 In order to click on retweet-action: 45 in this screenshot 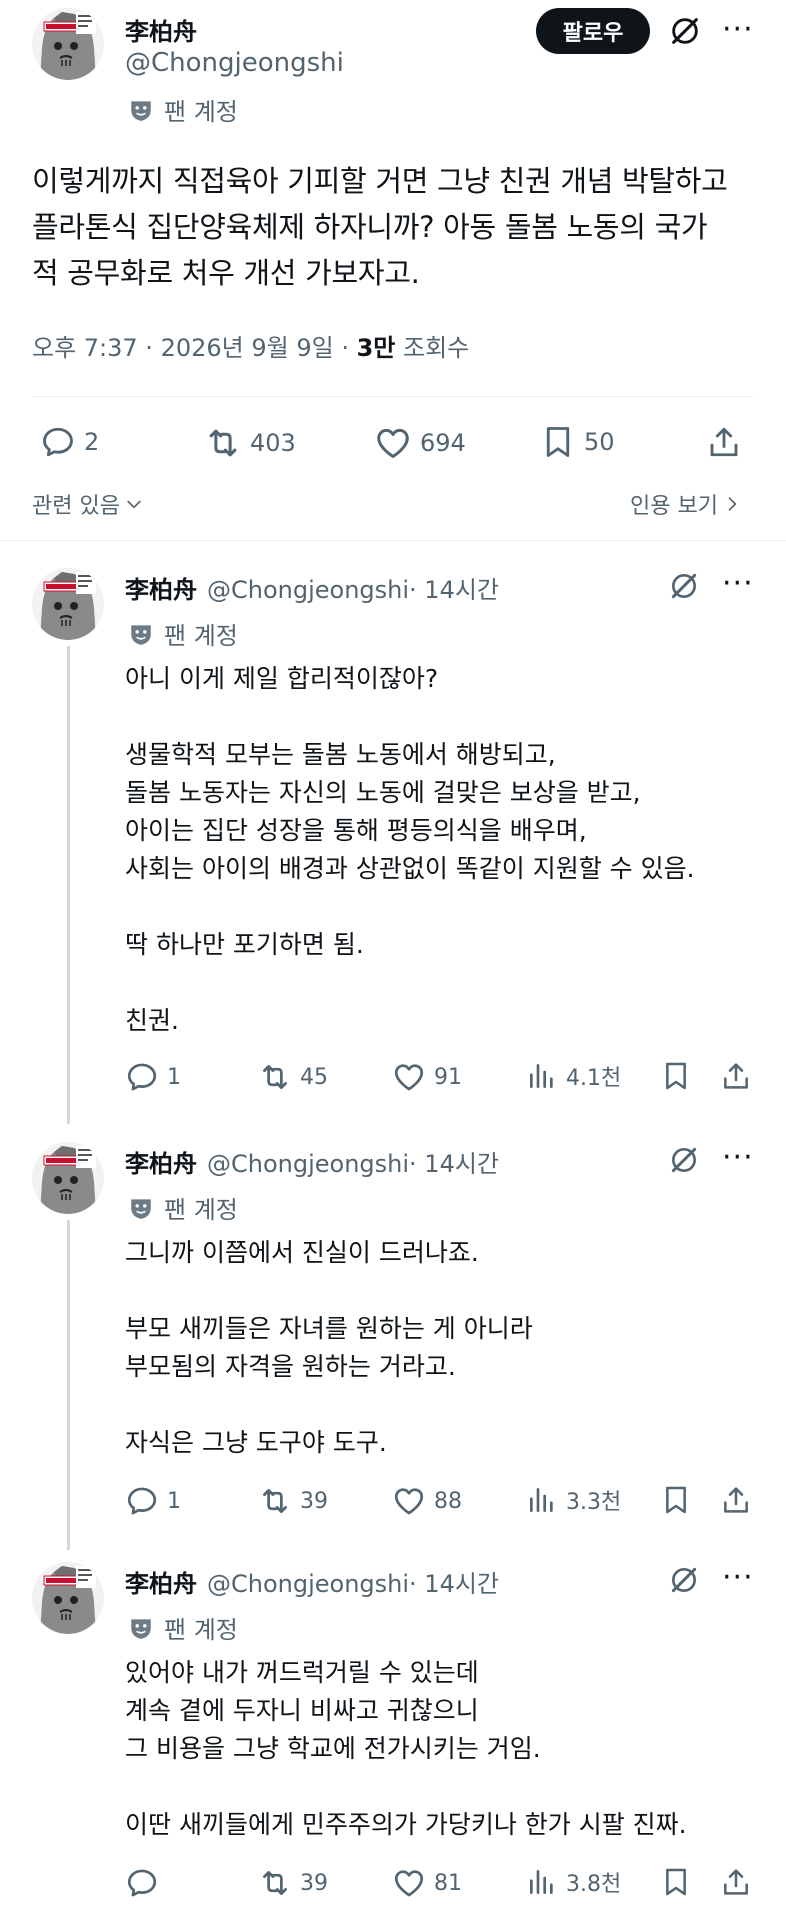, I will do `click(293, 1077)`.